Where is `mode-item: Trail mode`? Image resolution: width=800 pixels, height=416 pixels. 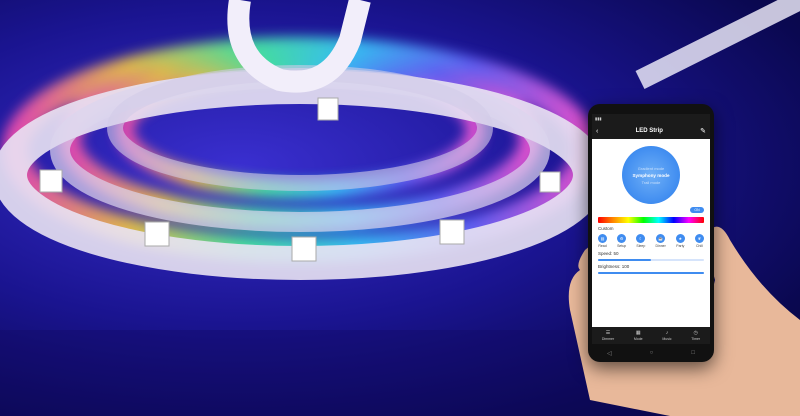
mode-item: Trail mode is located at coordinates (651, 182).